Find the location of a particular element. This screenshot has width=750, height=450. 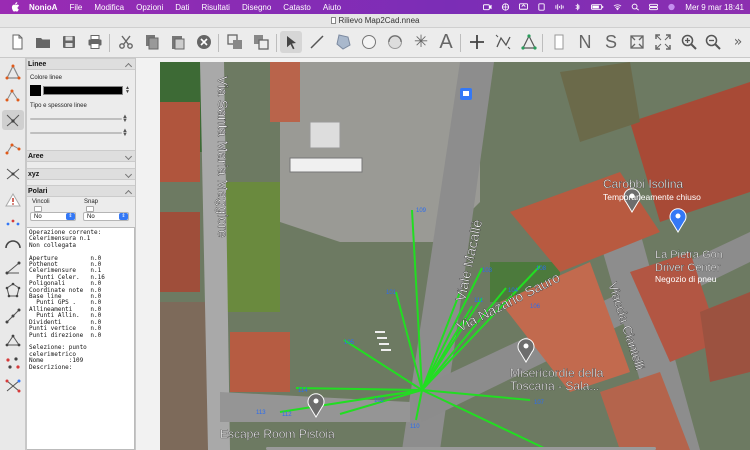

survey-point-label: 103 is located at coordinates (487, 271).